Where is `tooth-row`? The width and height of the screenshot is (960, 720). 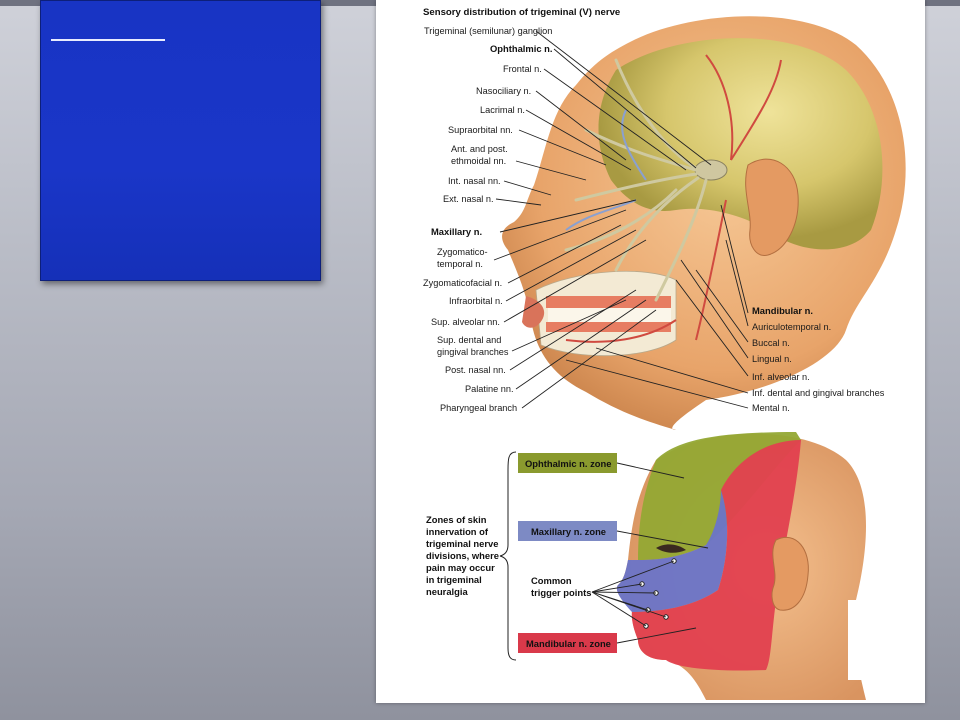 tooth-row is located at coordinates (609, 315).